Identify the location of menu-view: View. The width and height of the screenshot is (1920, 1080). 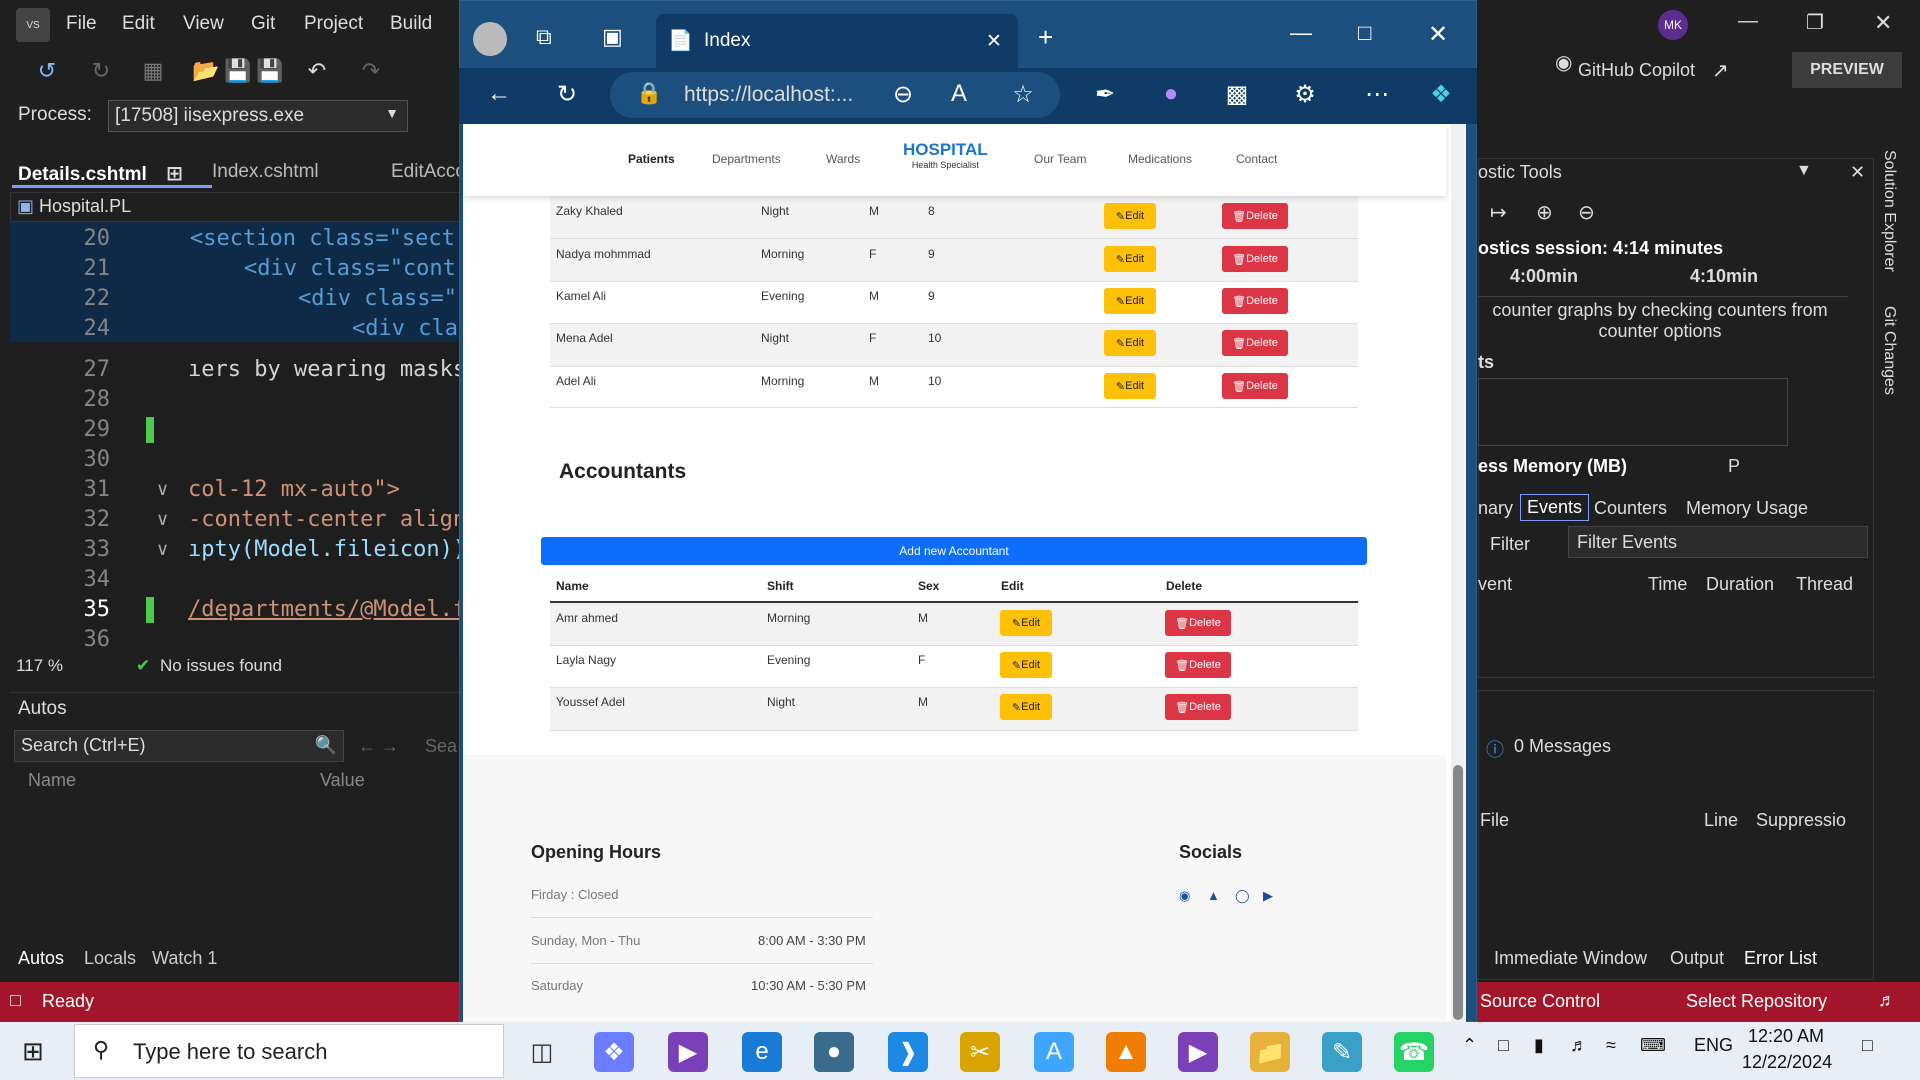
(203, 24).